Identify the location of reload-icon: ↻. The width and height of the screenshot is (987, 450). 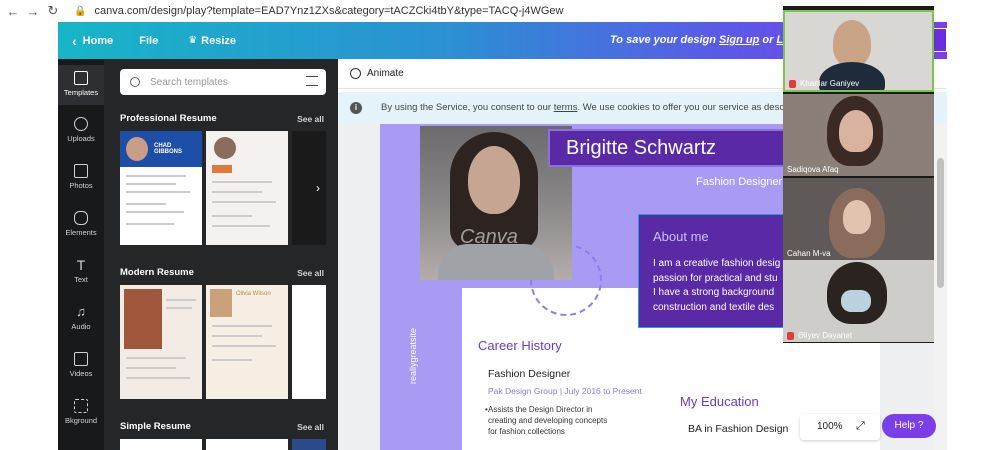
(53, 11).